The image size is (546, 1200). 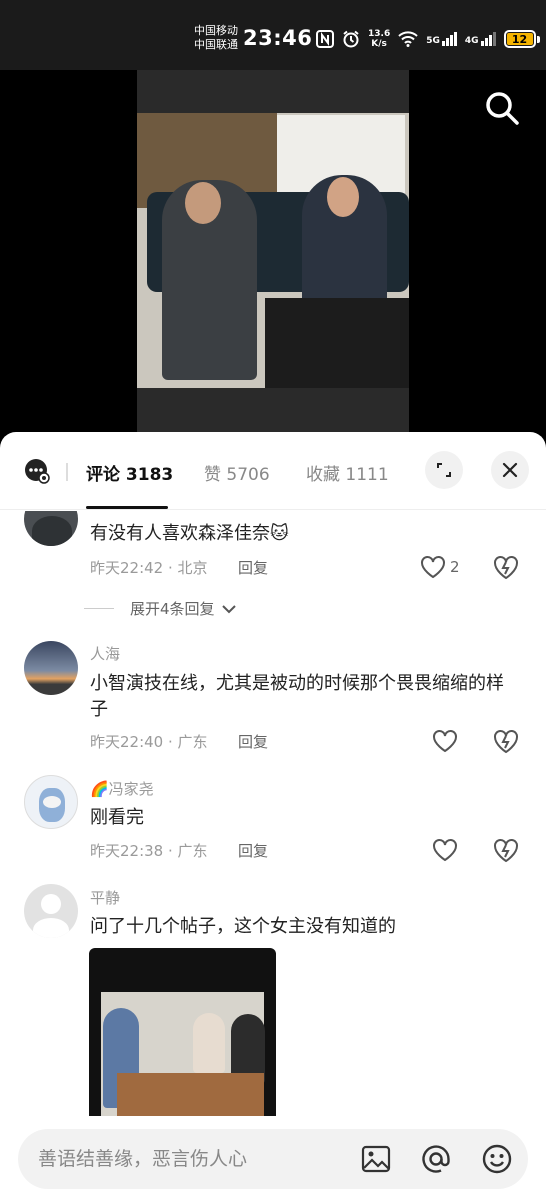 What do you see at coordinates (351, 39) in the screenshot?
I see `alarm-icon` at bounding box center [351, 39].